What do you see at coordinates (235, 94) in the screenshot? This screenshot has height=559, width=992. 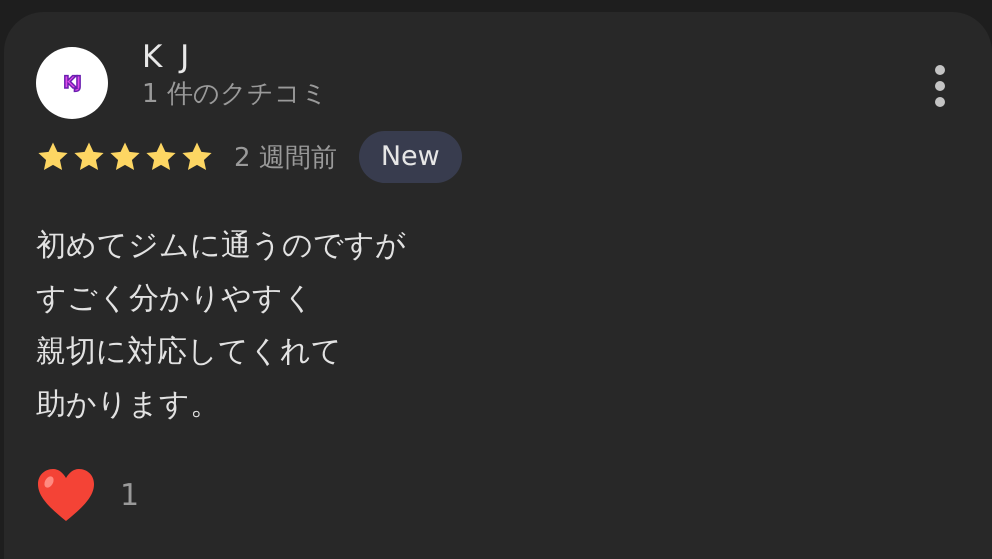 I see `review-count: 1 件のクチコミ` at bounding box center [235, 94].